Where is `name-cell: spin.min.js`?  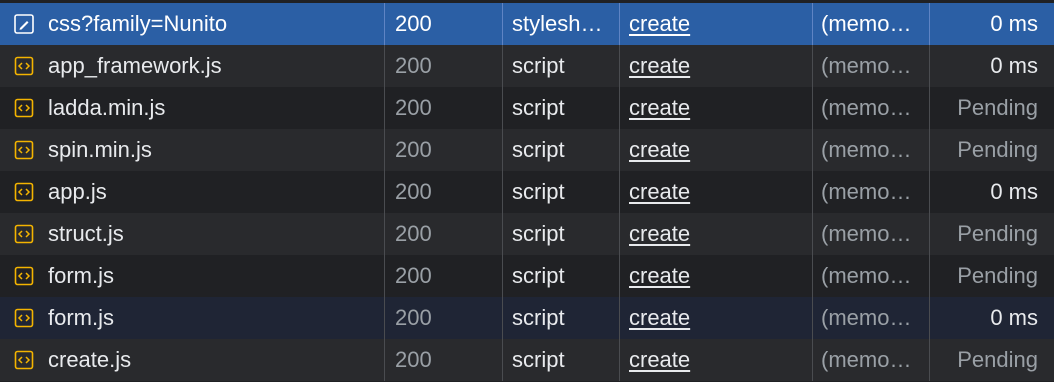
name-cell: spin.min.js is located at coordinates (192, 150).